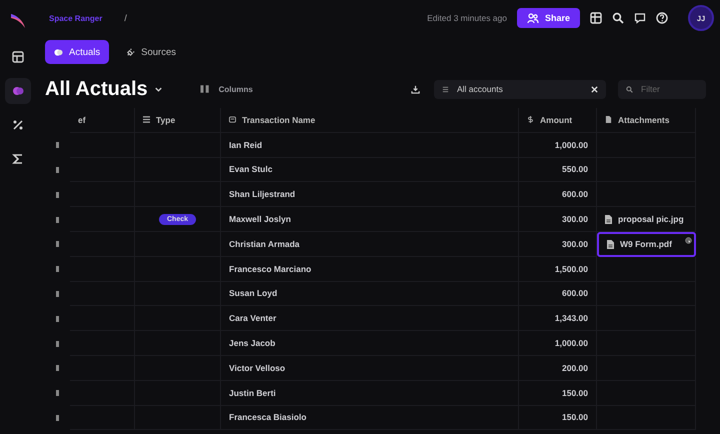  I want to click on close-icon, so click(594, 89).